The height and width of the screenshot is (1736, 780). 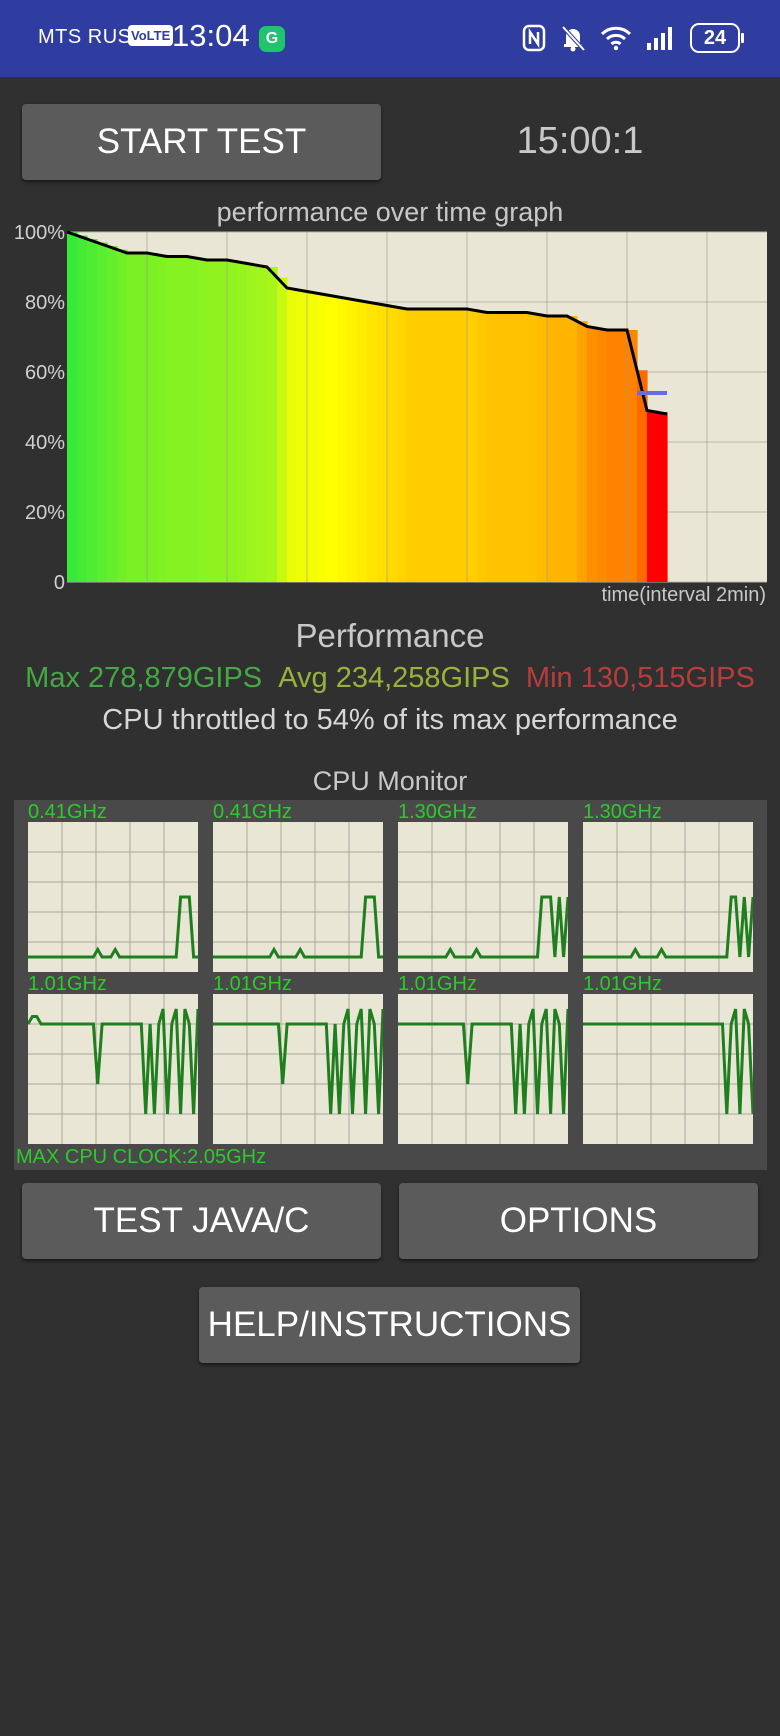 I want to click on avg-performance: Avg 234,258GIPS, so click(x=394, y=678).